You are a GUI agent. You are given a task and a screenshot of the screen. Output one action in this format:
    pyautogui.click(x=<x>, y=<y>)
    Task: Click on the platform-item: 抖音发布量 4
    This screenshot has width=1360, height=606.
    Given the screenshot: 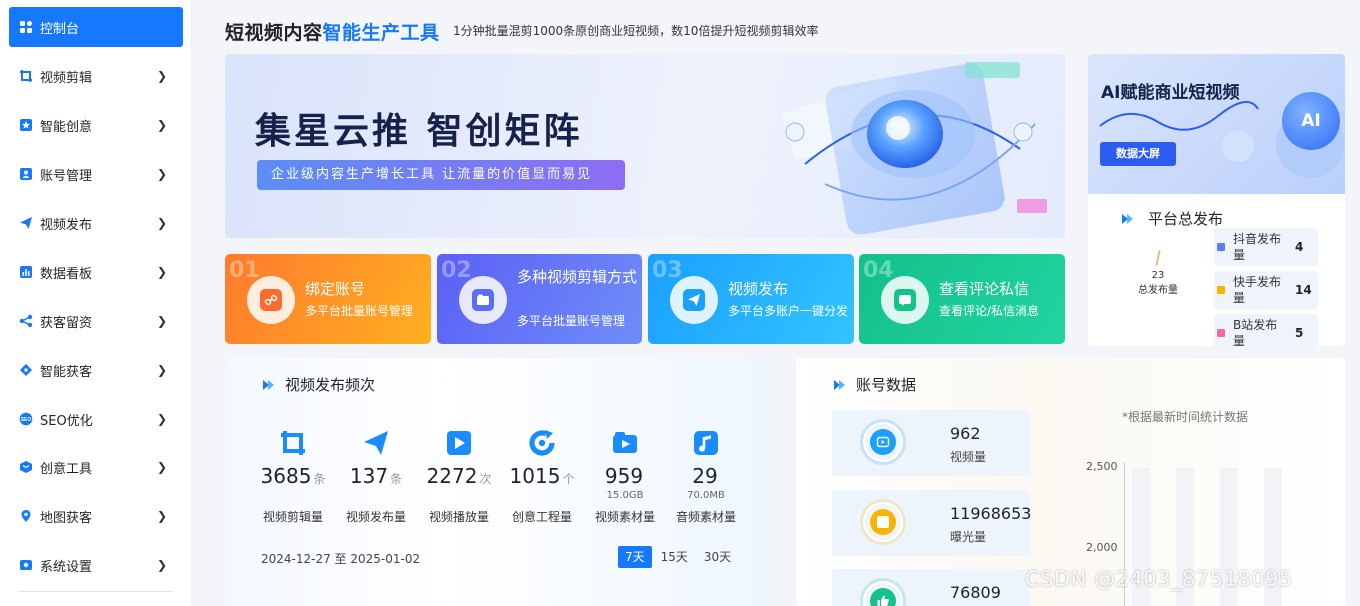 What is the action you would take?
    pyautogui.click(x=1266, y=247)
    